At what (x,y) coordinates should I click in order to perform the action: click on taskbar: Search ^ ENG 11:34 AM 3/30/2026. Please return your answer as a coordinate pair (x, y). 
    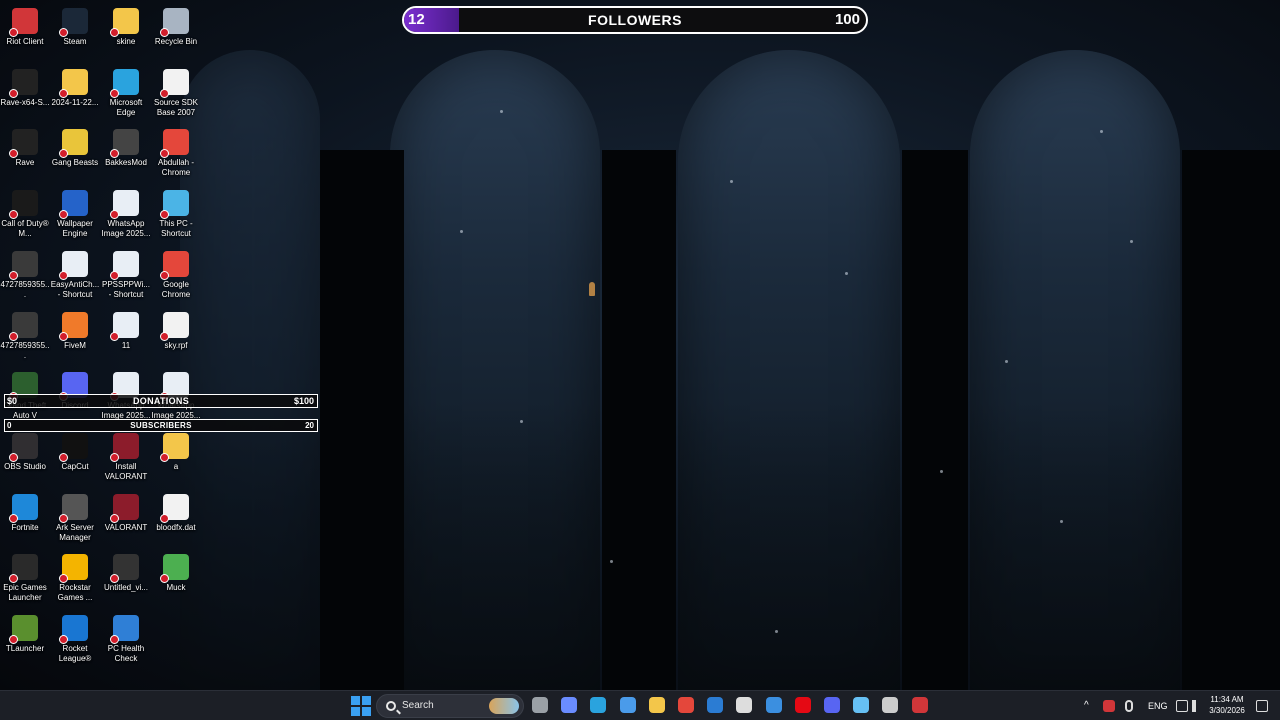
    Looking at the image, I should click on (640, 705).